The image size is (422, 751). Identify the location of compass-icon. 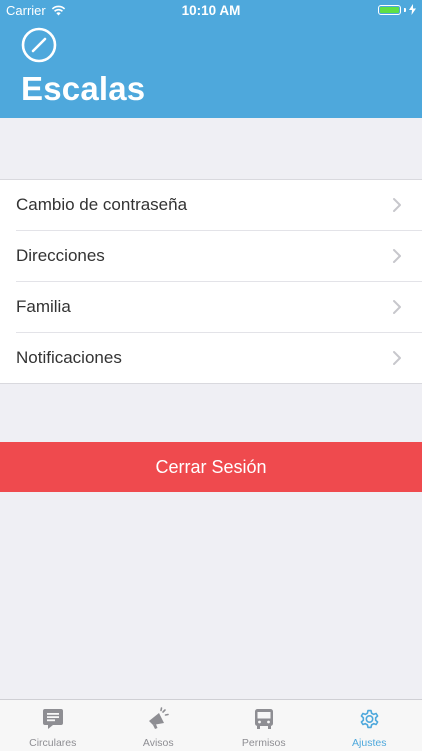
(39, 45).